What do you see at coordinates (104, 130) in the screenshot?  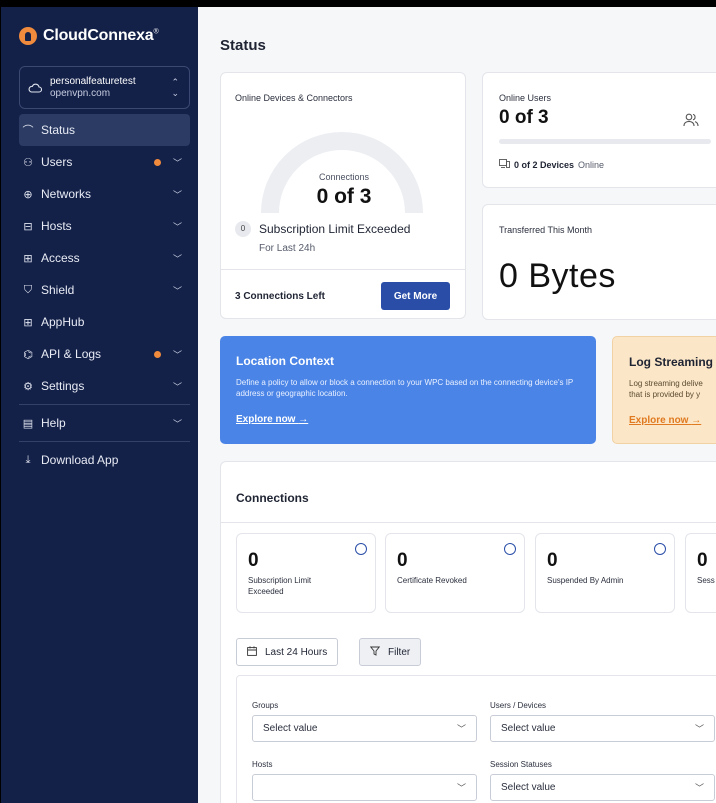 I see `sidebar-item-status: ⌒ Status` at bounding box center [104, 130].